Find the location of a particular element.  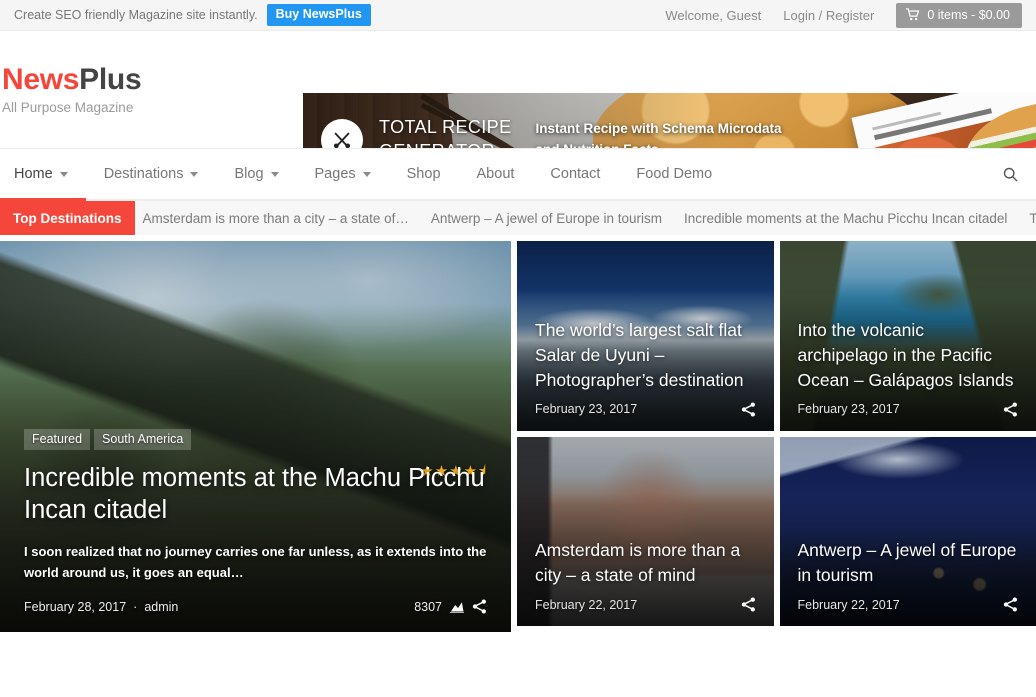

cart-button: 0 items - $0.00 is located at coordinates (959, 15).